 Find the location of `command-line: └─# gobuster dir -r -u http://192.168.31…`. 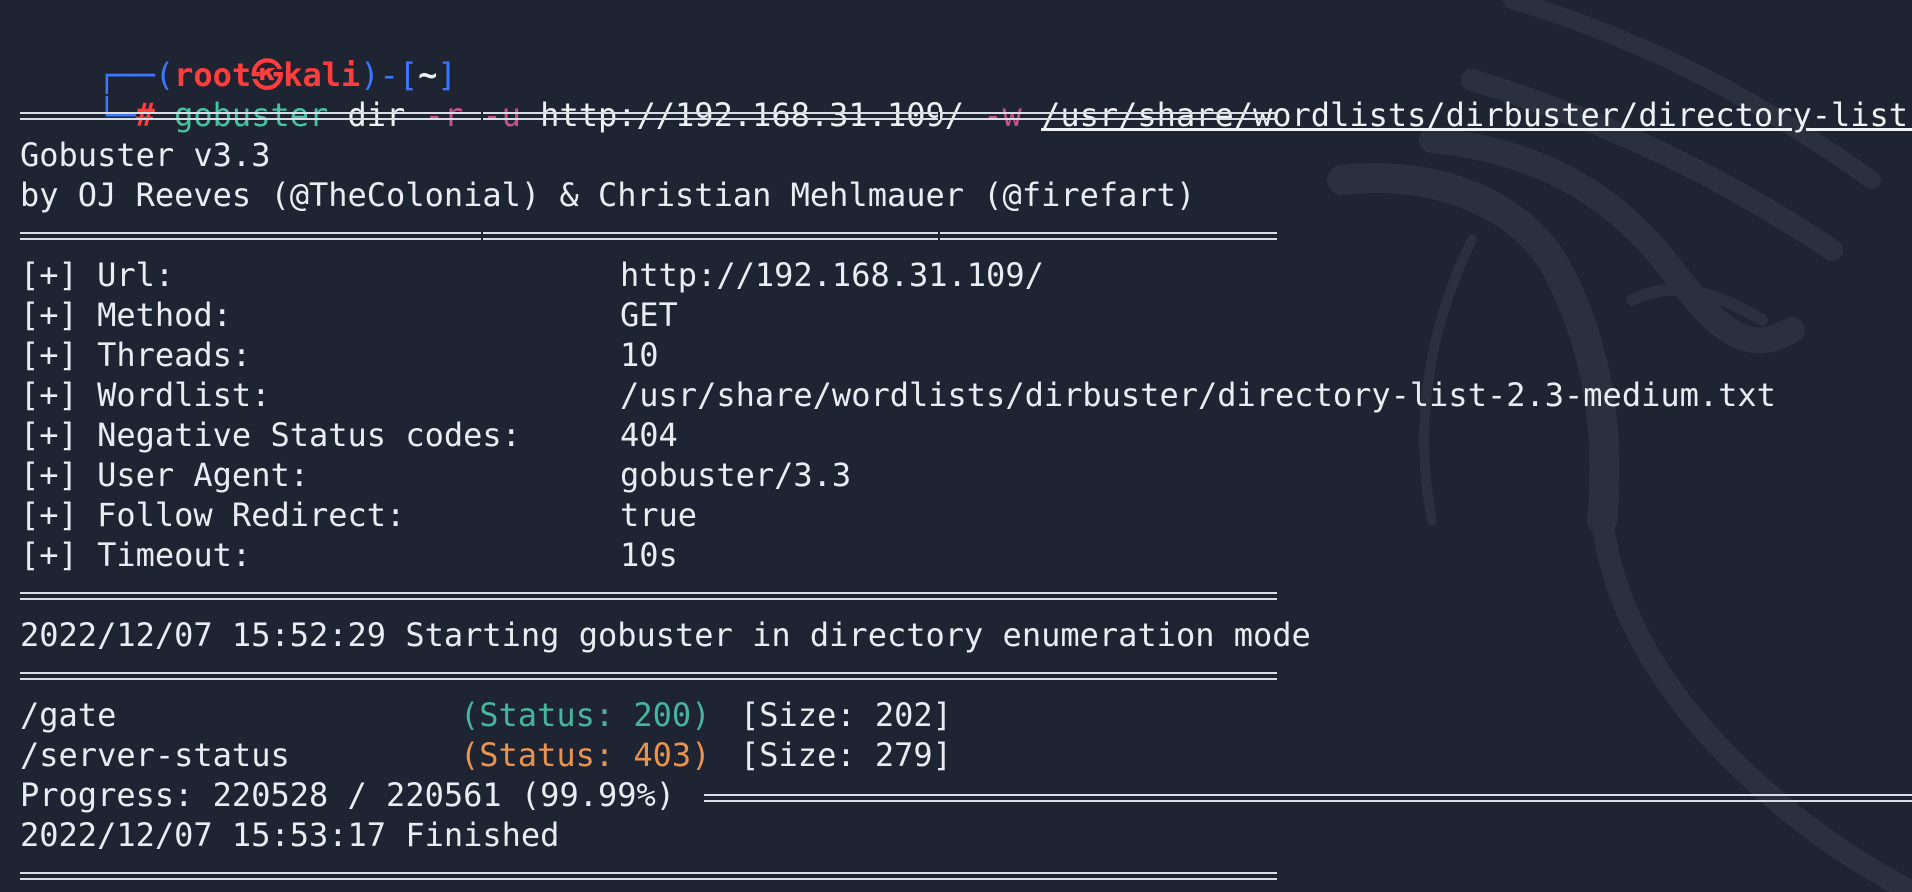

command-line: └─# gobuster dir -r -u http://192.168.31… is located at coordinates (966, 94).